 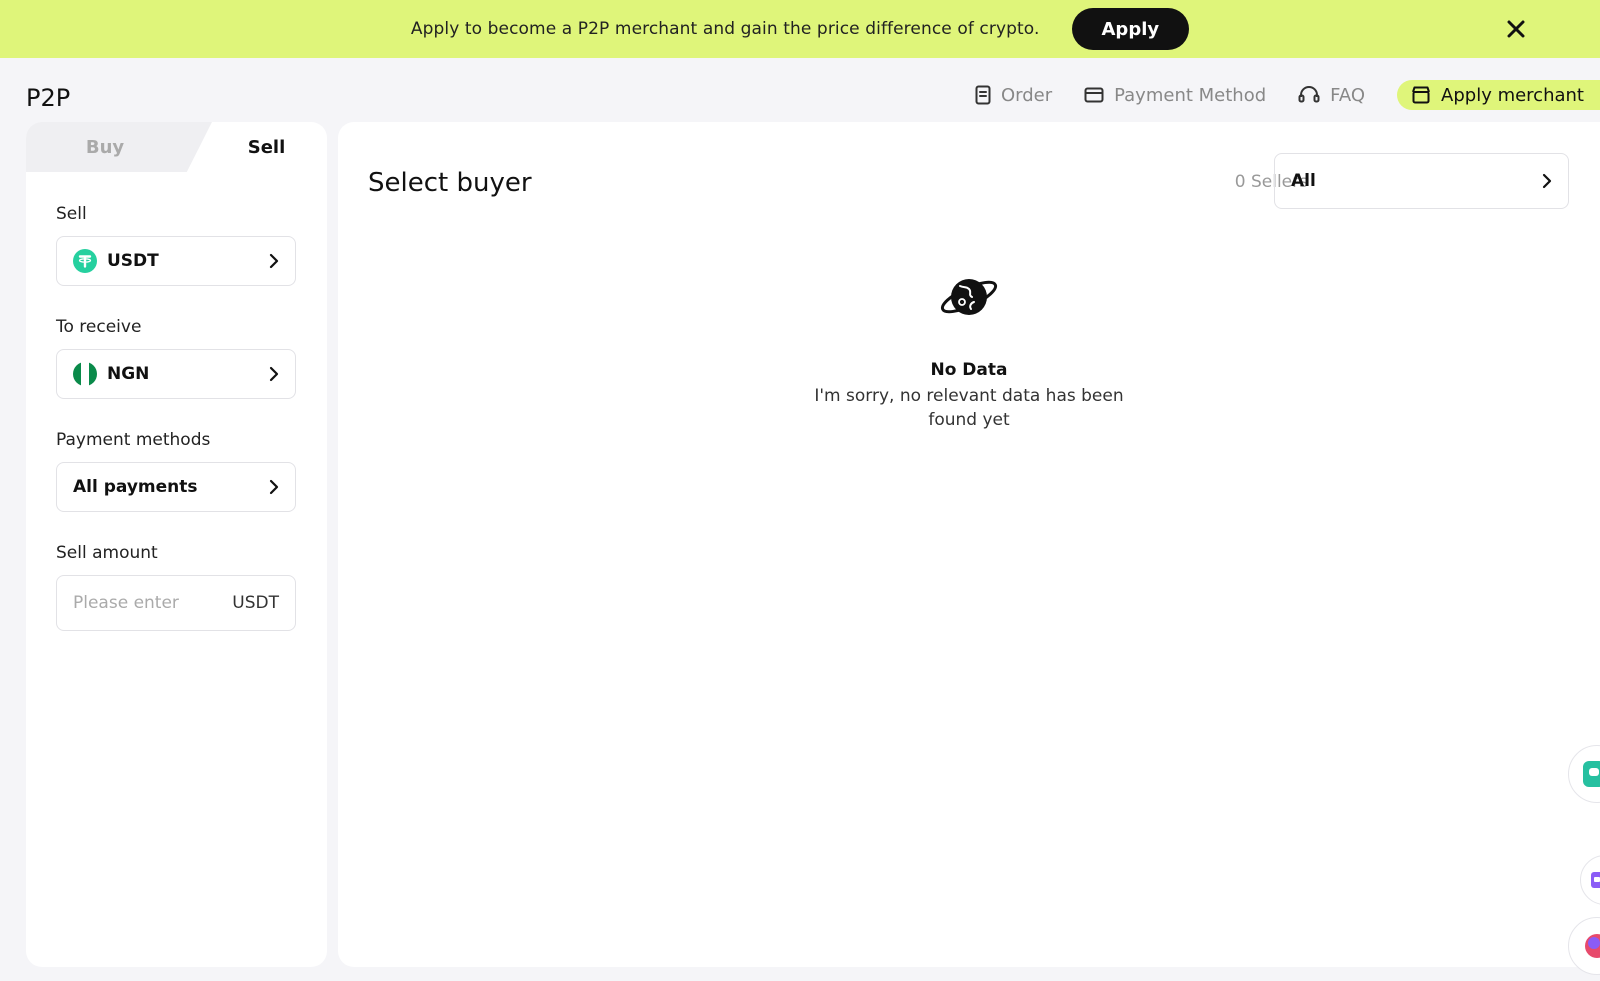 I want to click on bot-icon, so click(x=1595, y=880).